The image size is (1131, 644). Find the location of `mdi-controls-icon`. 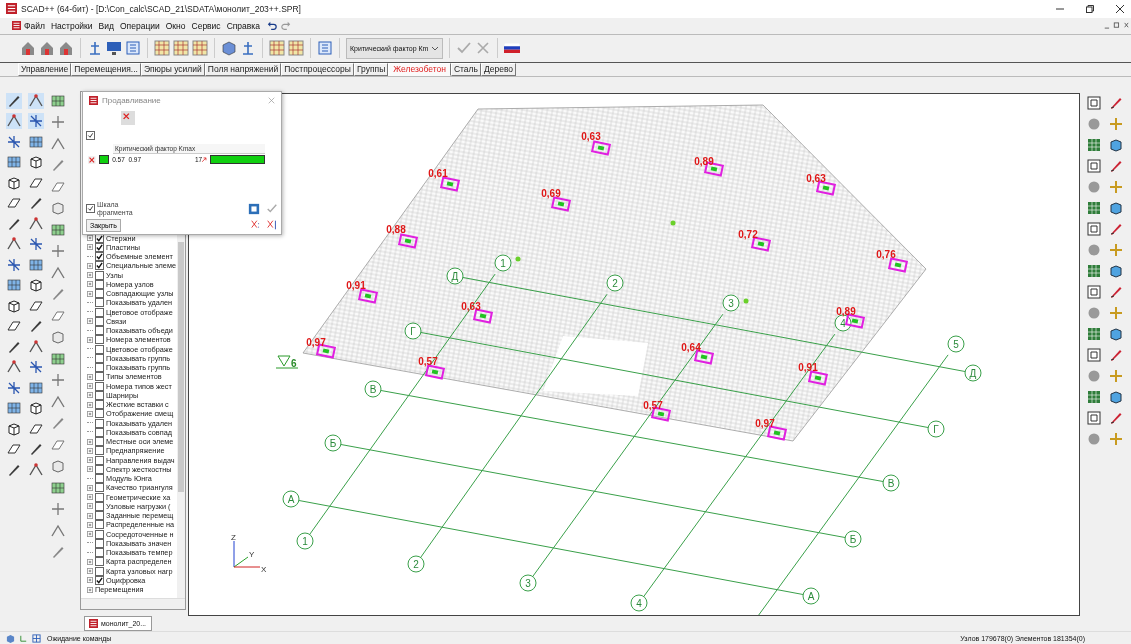

mdi-controls-icon is located at coordinates (1116, 26).